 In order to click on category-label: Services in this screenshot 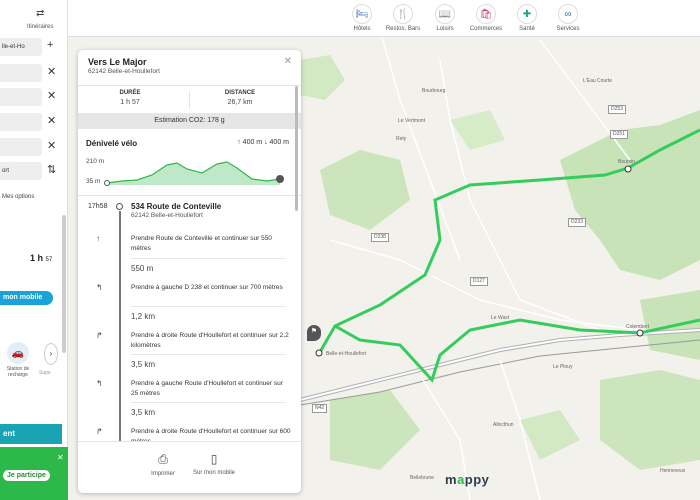, I will do `click(568, 29)`.